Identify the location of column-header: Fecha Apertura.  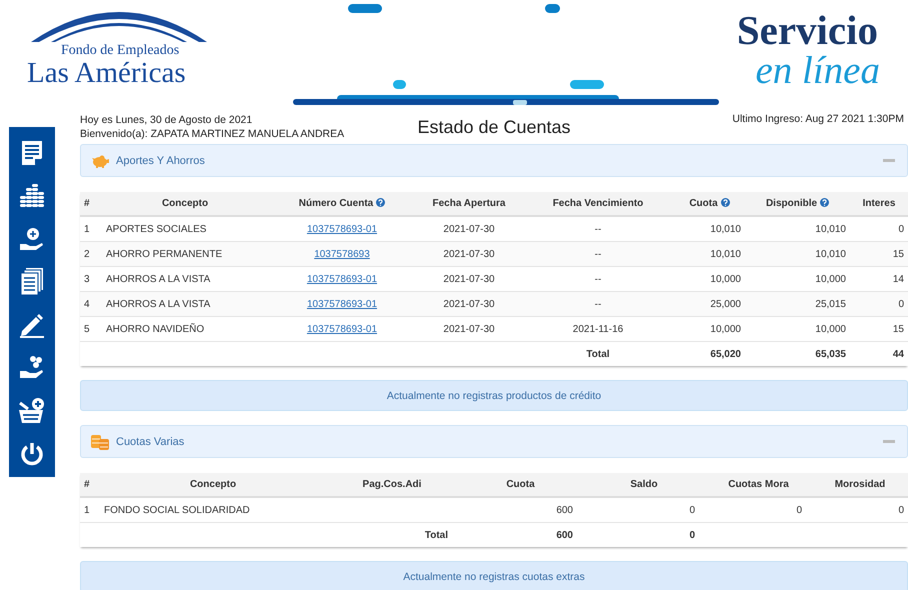
(469, 204).